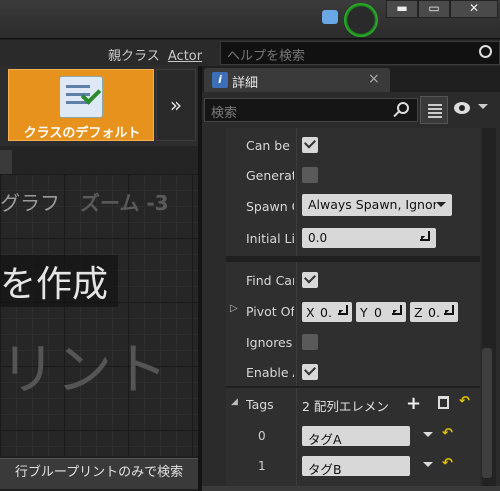 The image size is (500, 491). I want to click on property-name: Find Car, so click(270, 280).